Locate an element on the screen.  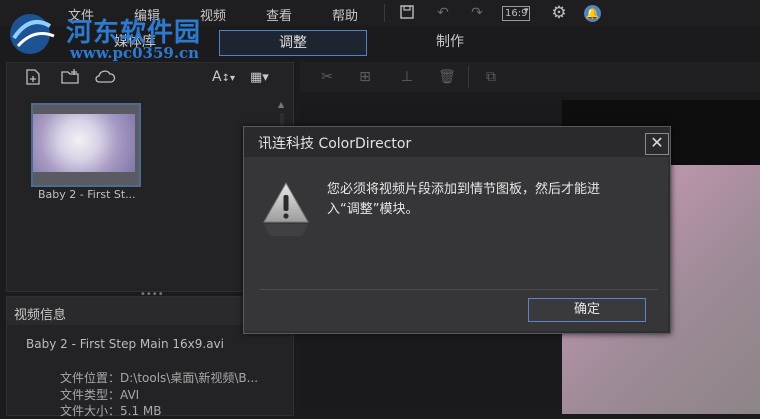
watermark-logo is located at coordinates (33, 33).